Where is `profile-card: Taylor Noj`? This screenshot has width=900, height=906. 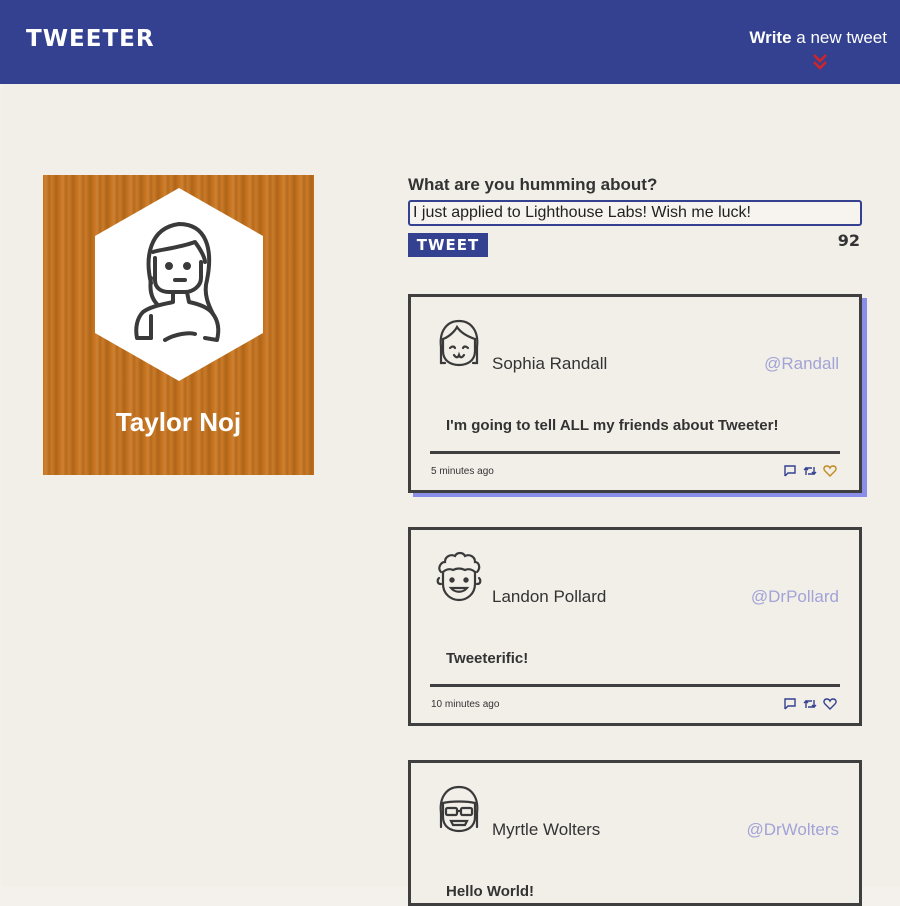 profile-card: Taylor Noj is located at coordinates (178, 325).